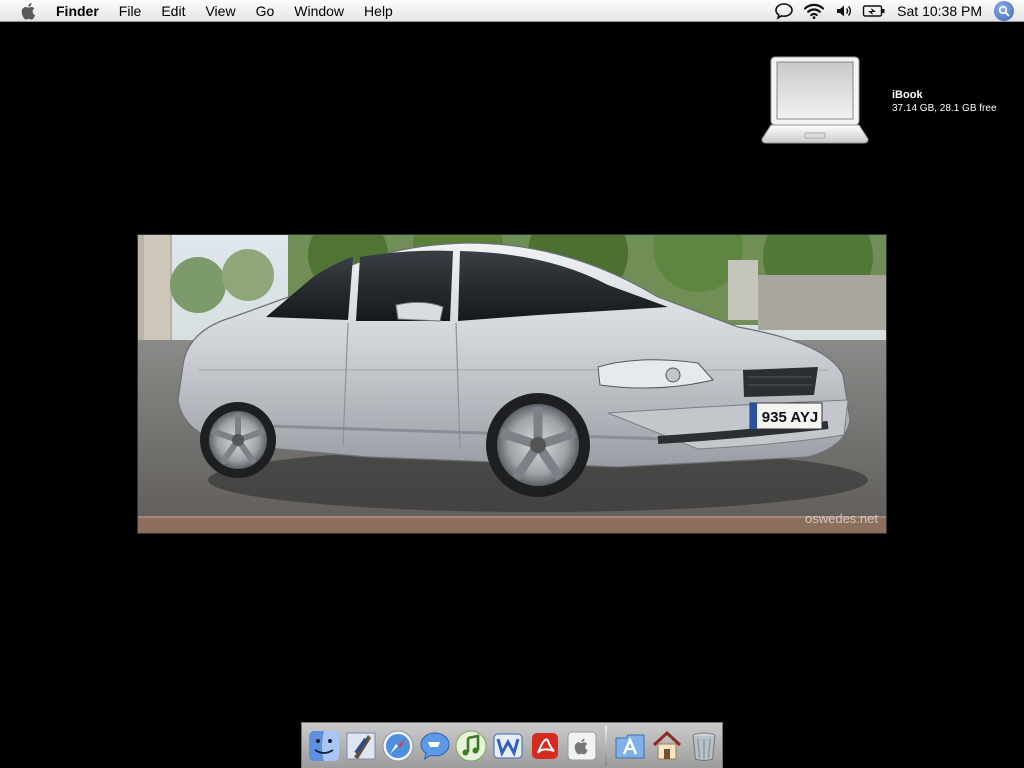 The image size is (1024, 768). I want to click on home-folder-icon, so click(667, 746).